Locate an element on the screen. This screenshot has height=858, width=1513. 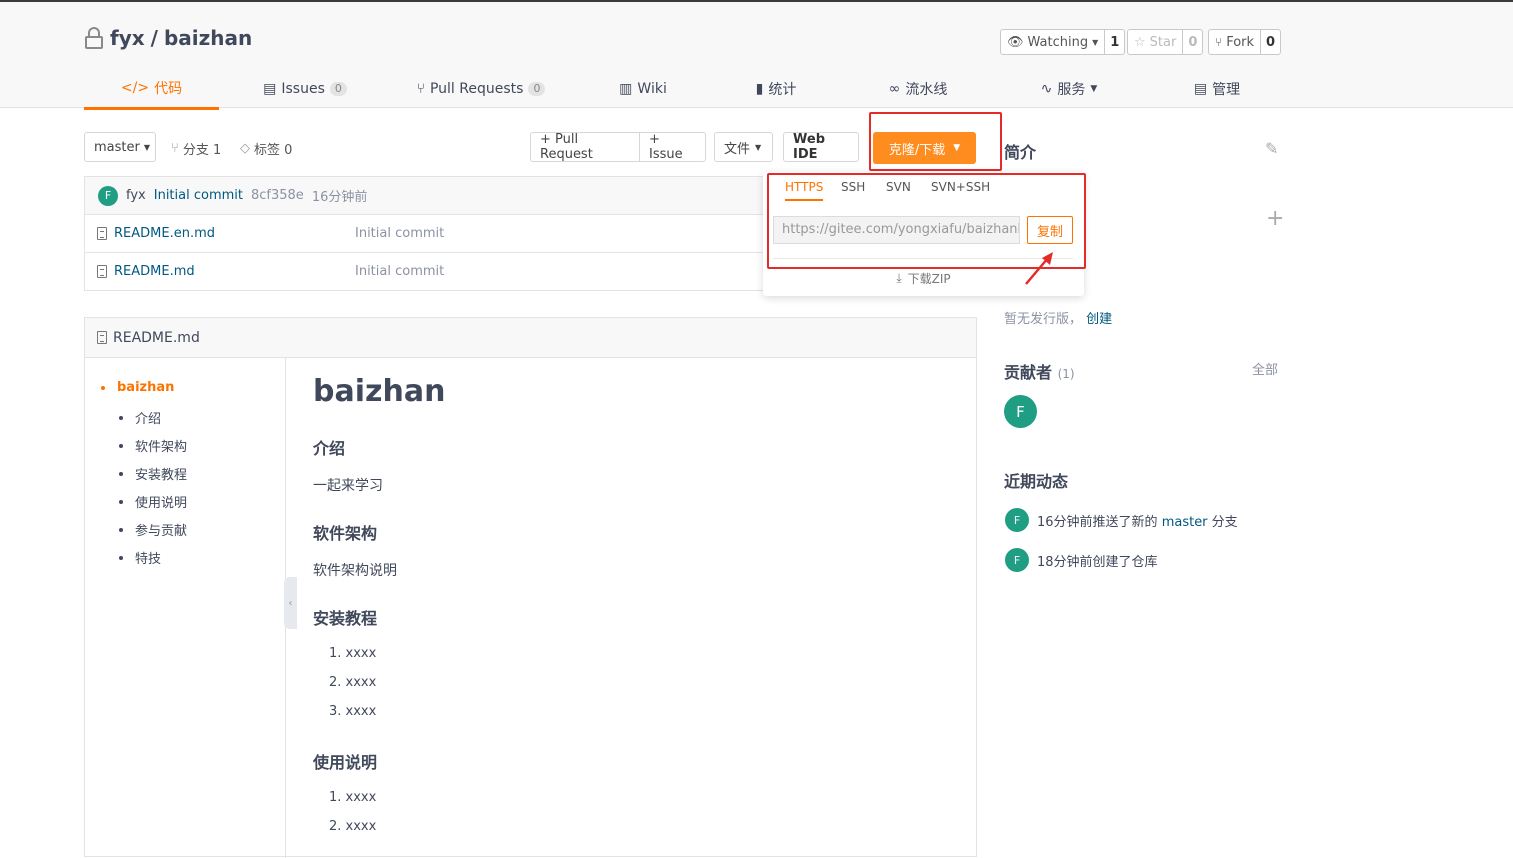
lock-icon is located at coordinates (94, 38).